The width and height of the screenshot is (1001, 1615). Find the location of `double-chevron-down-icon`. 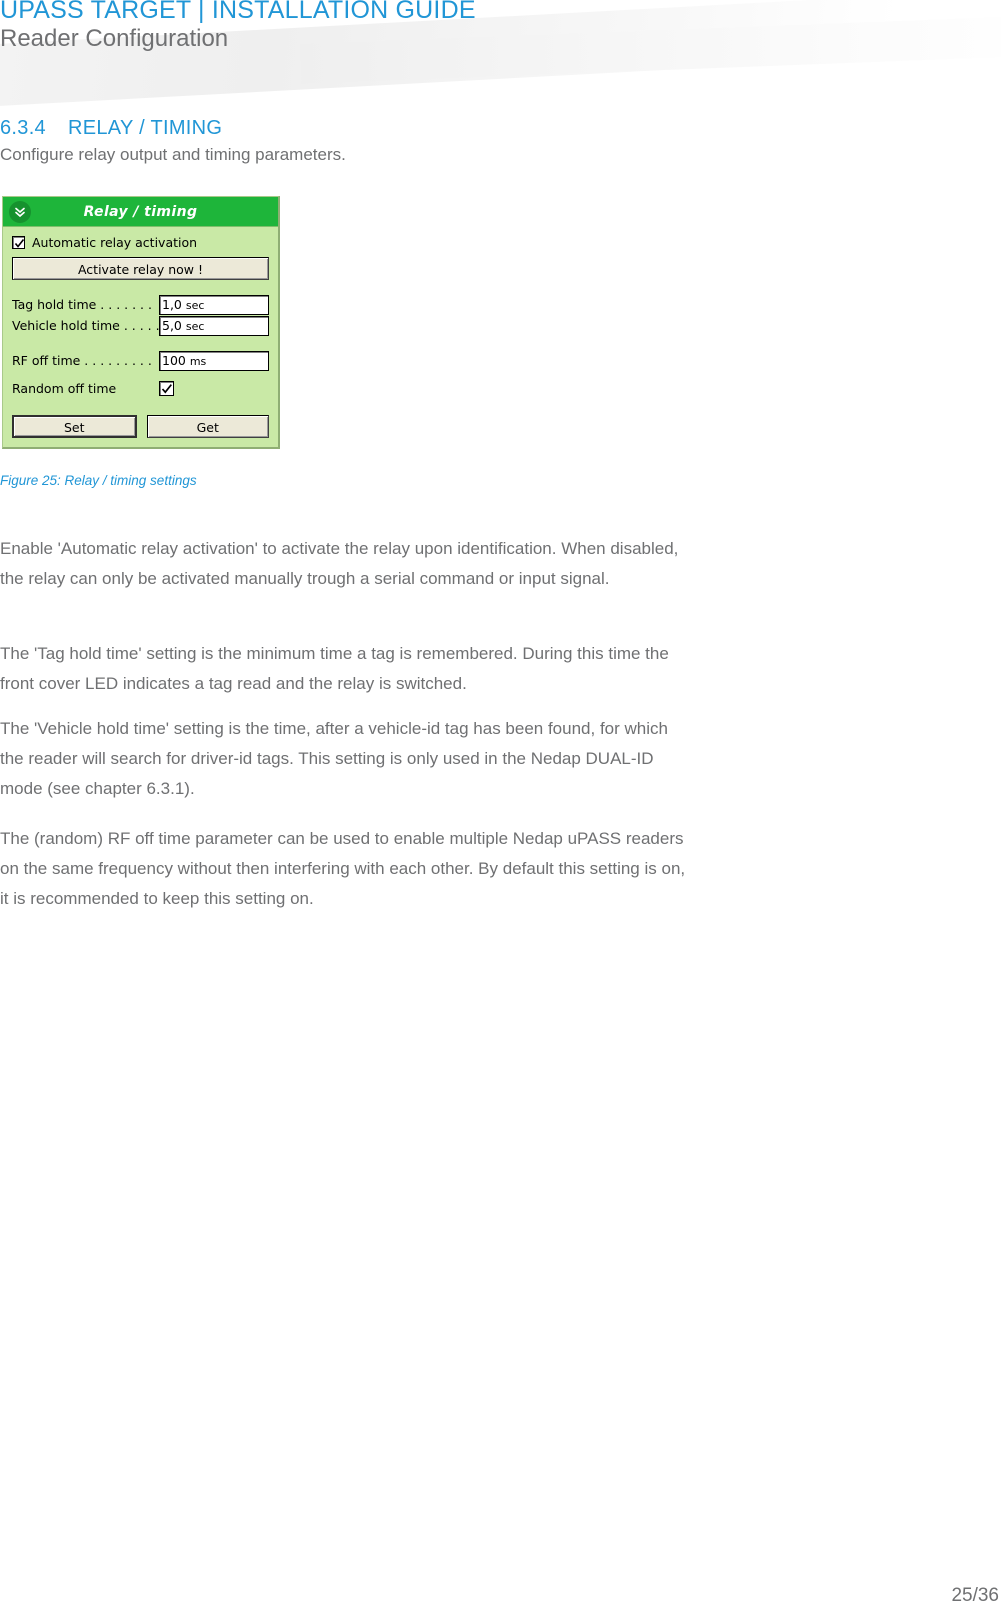

double-chevron-down-icon is located at coordinates (20, 212).